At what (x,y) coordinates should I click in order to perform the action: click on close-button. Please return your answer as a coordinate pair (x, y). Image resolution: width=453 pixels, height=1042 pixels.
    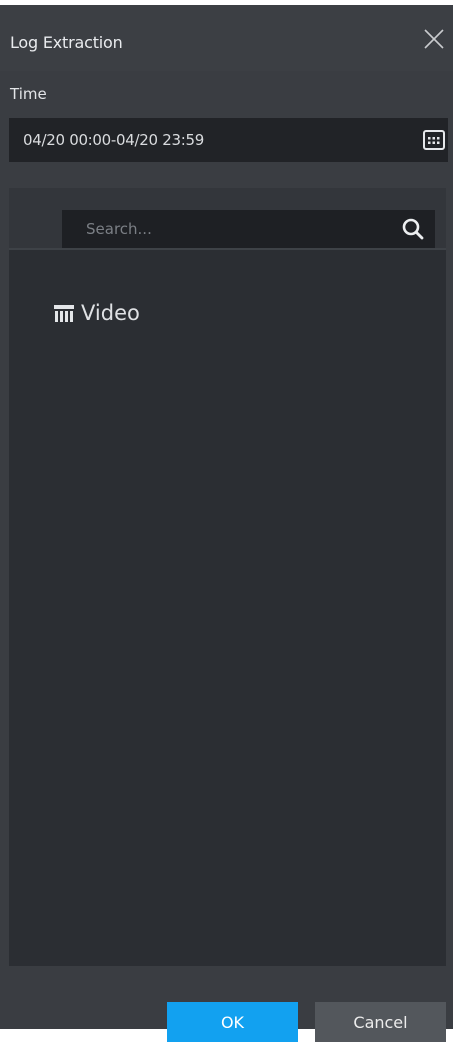
    Looking at the image, I should click on (434, 39).